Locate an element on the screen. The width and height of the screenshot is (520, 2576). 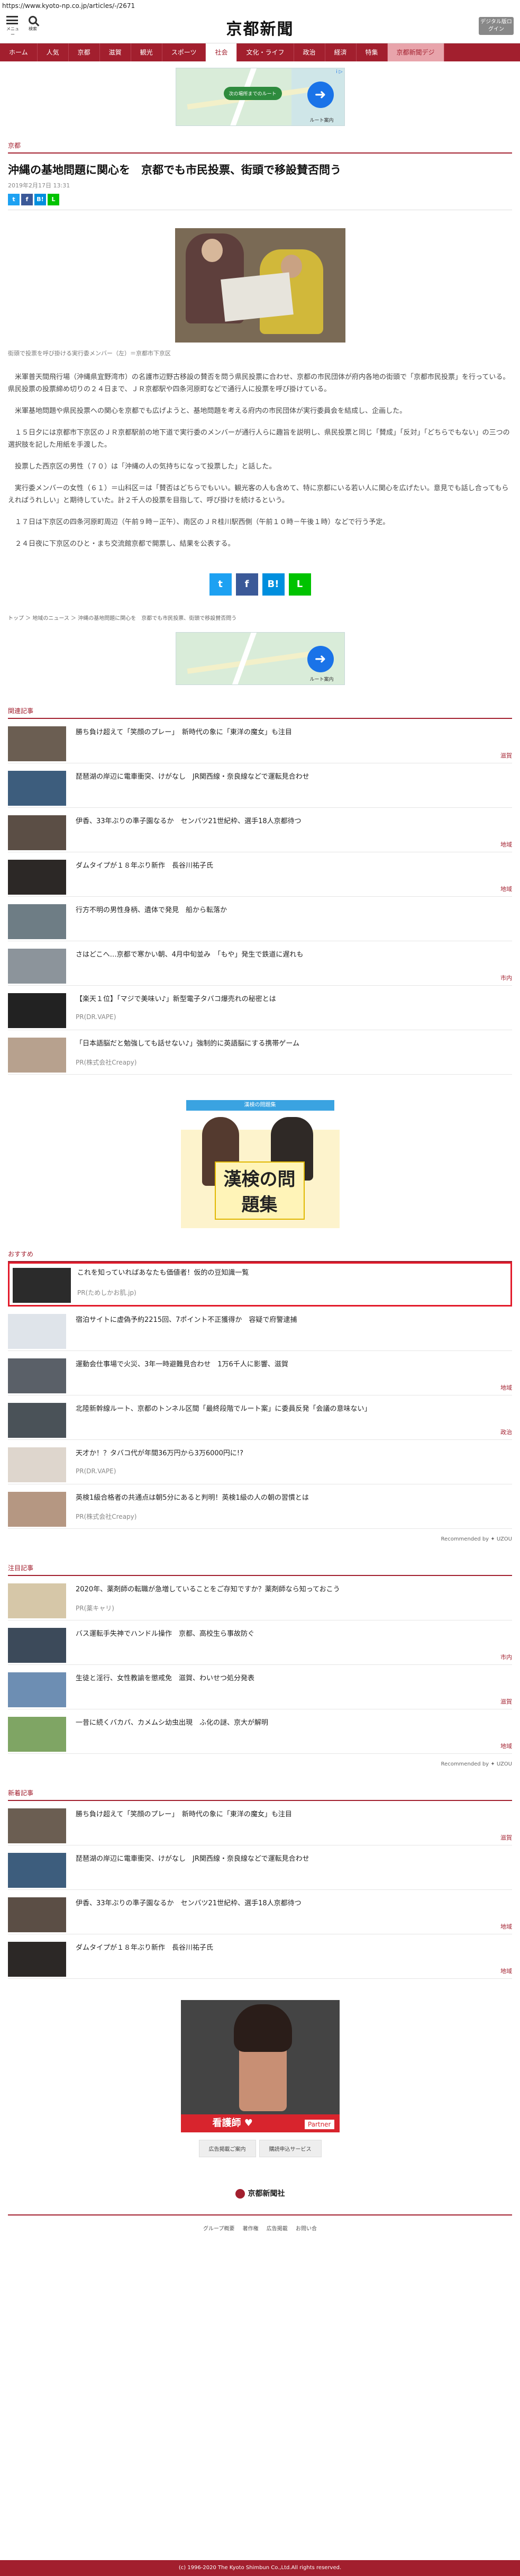
nav-item-society: 社会 is located at coordinates (222, 52).